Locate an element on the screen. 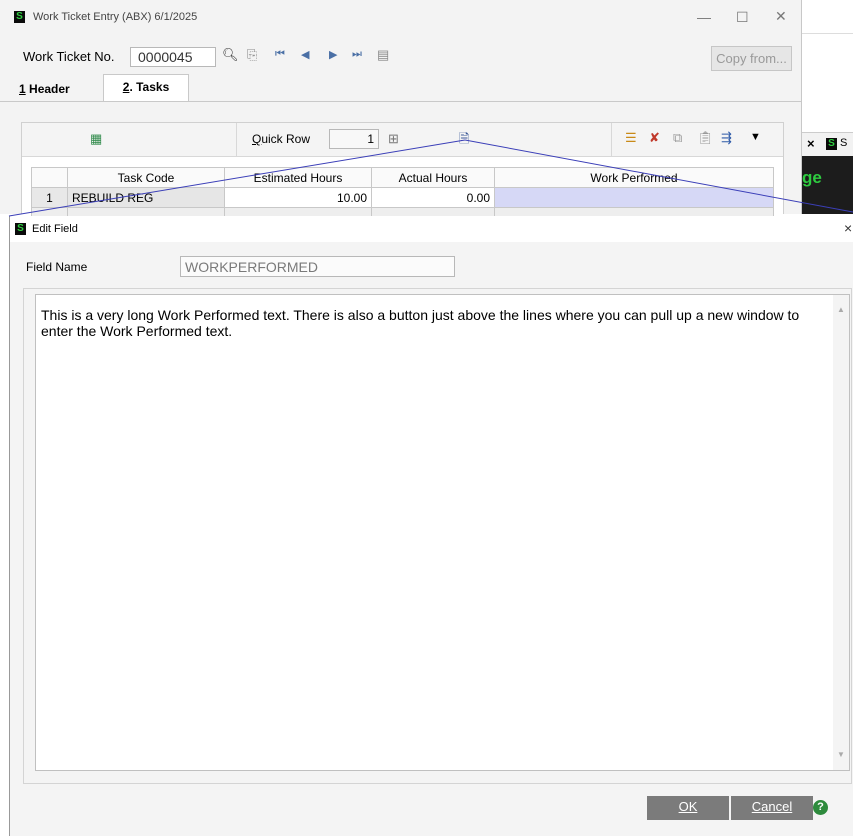 This screenshot has height=836, width=853. callout-lines is located at coordinates (430, 178).